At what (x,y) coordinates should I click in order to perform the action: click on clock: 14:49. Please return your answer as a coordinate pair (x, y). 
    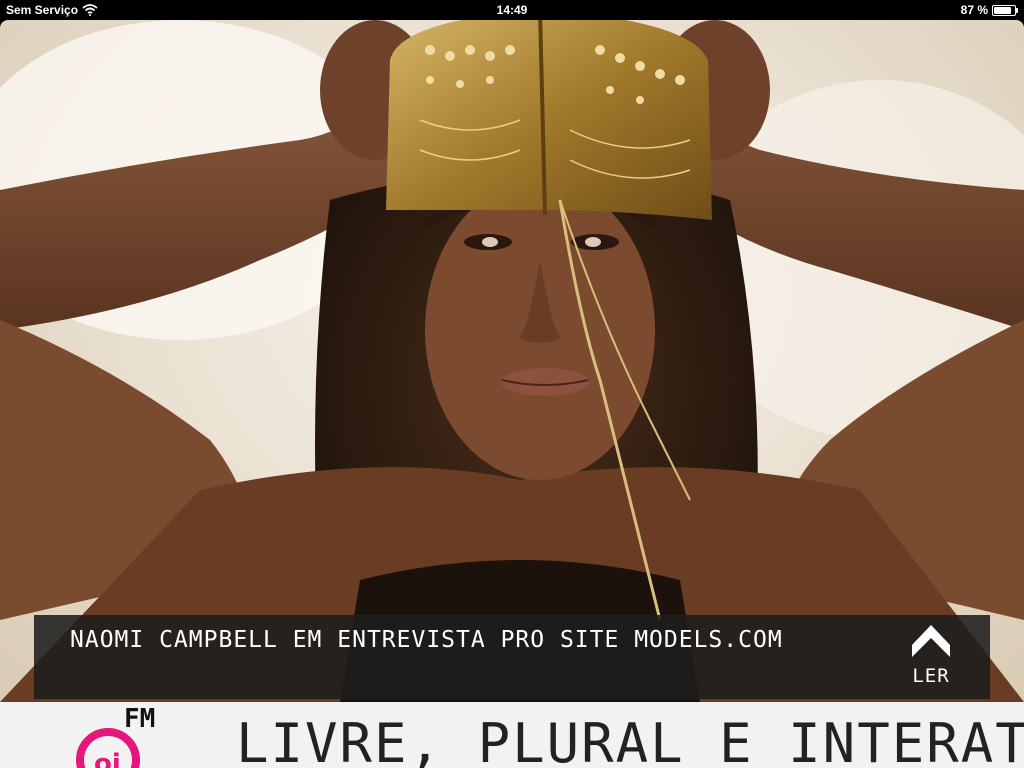
    Looking at the image, I should click on (512, 10).